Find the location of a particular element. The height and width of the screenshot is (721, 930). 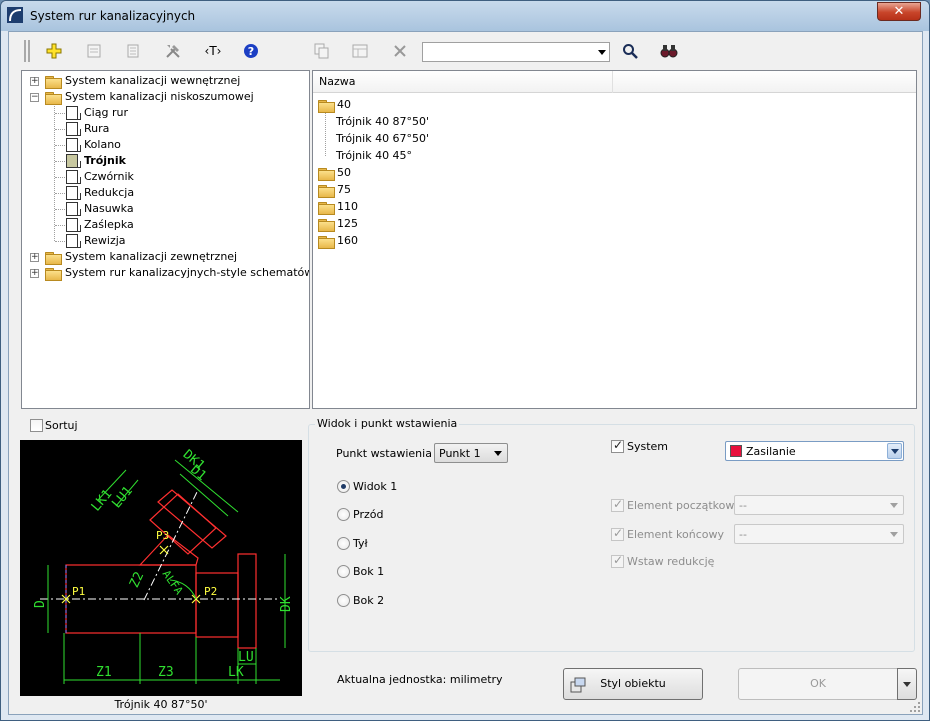

tree-item-label: Nasuwka is located at coordinates (109, 208).